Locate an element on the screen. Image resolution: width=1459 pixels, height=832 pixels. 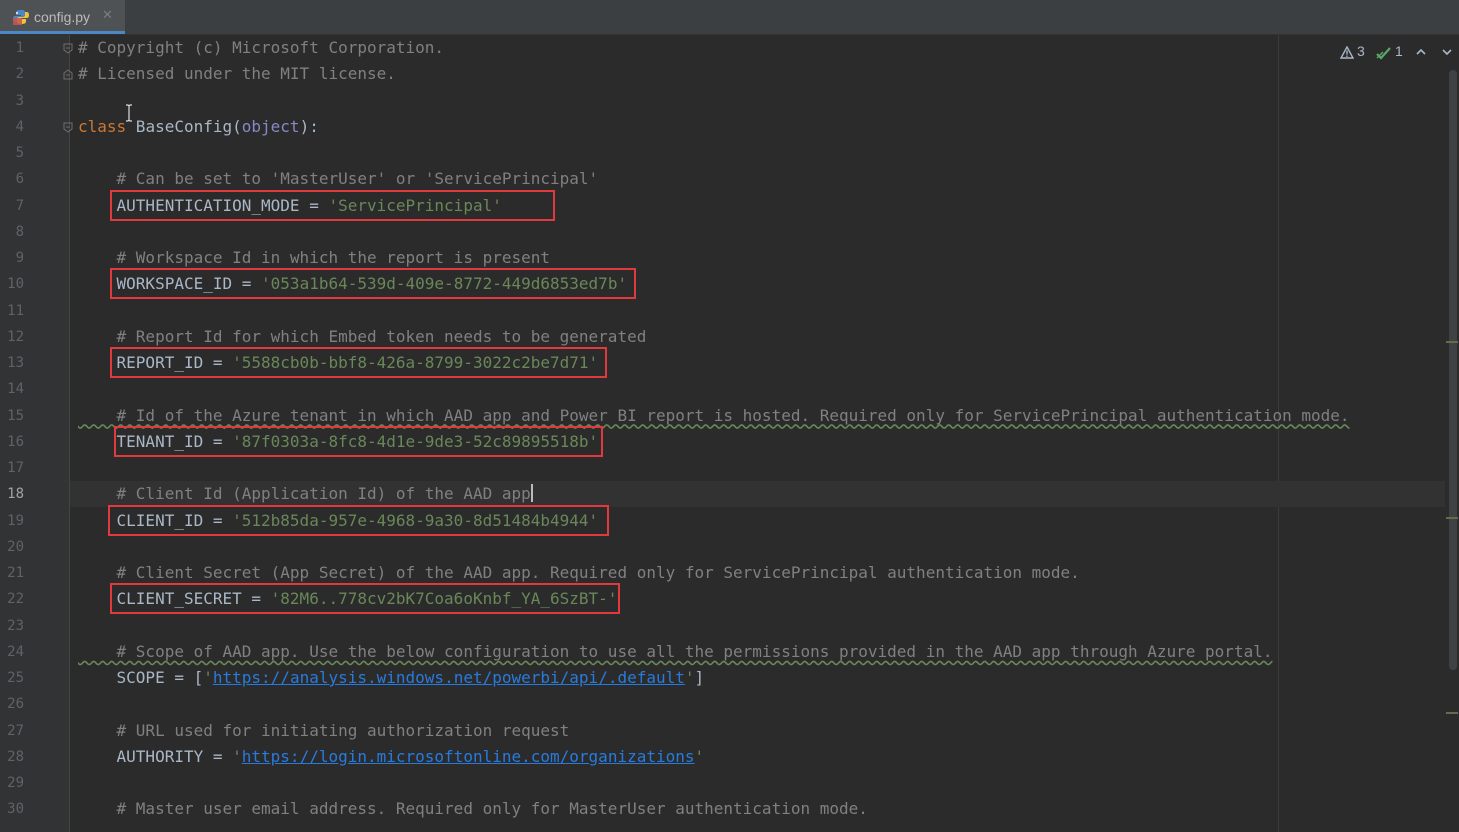
line-number: 1 is located at coordinates (12, 48).